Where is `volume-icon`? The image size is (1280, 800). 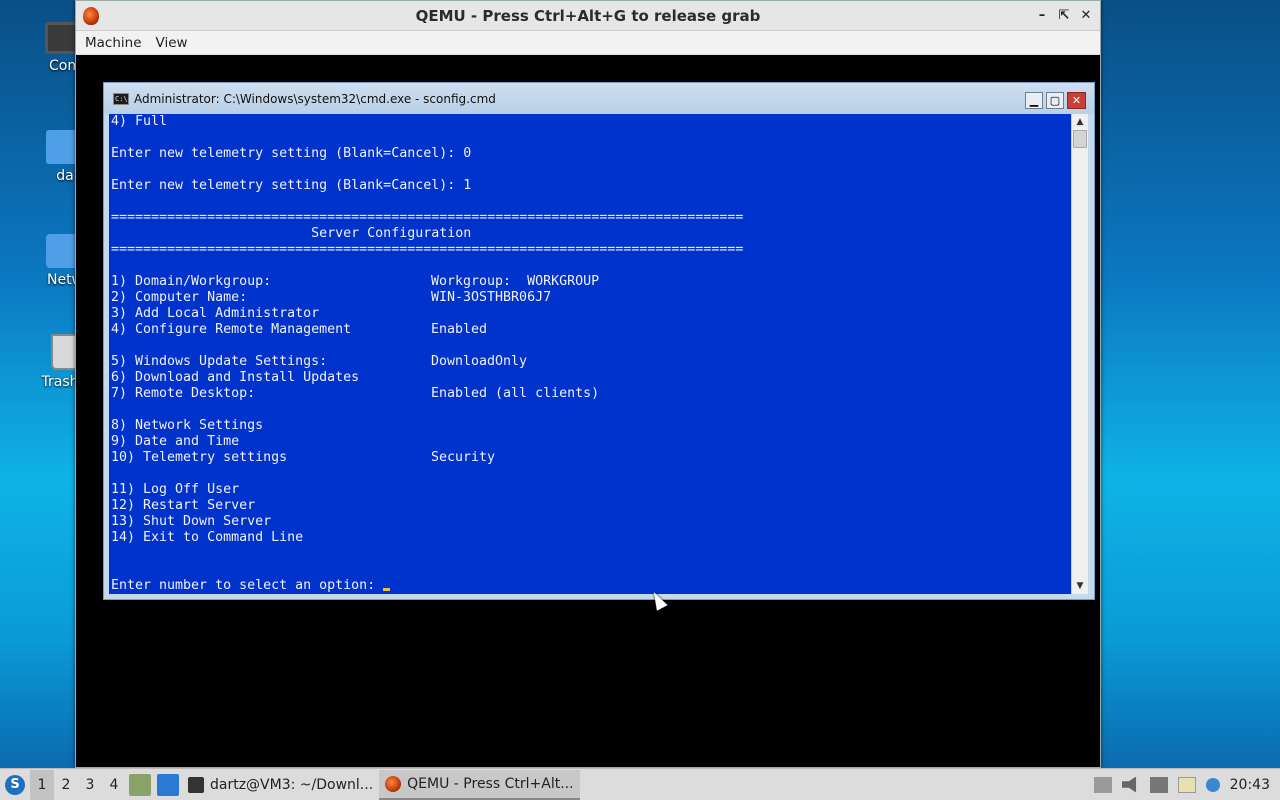
volume-icon is located at coordinates (1129, 784).